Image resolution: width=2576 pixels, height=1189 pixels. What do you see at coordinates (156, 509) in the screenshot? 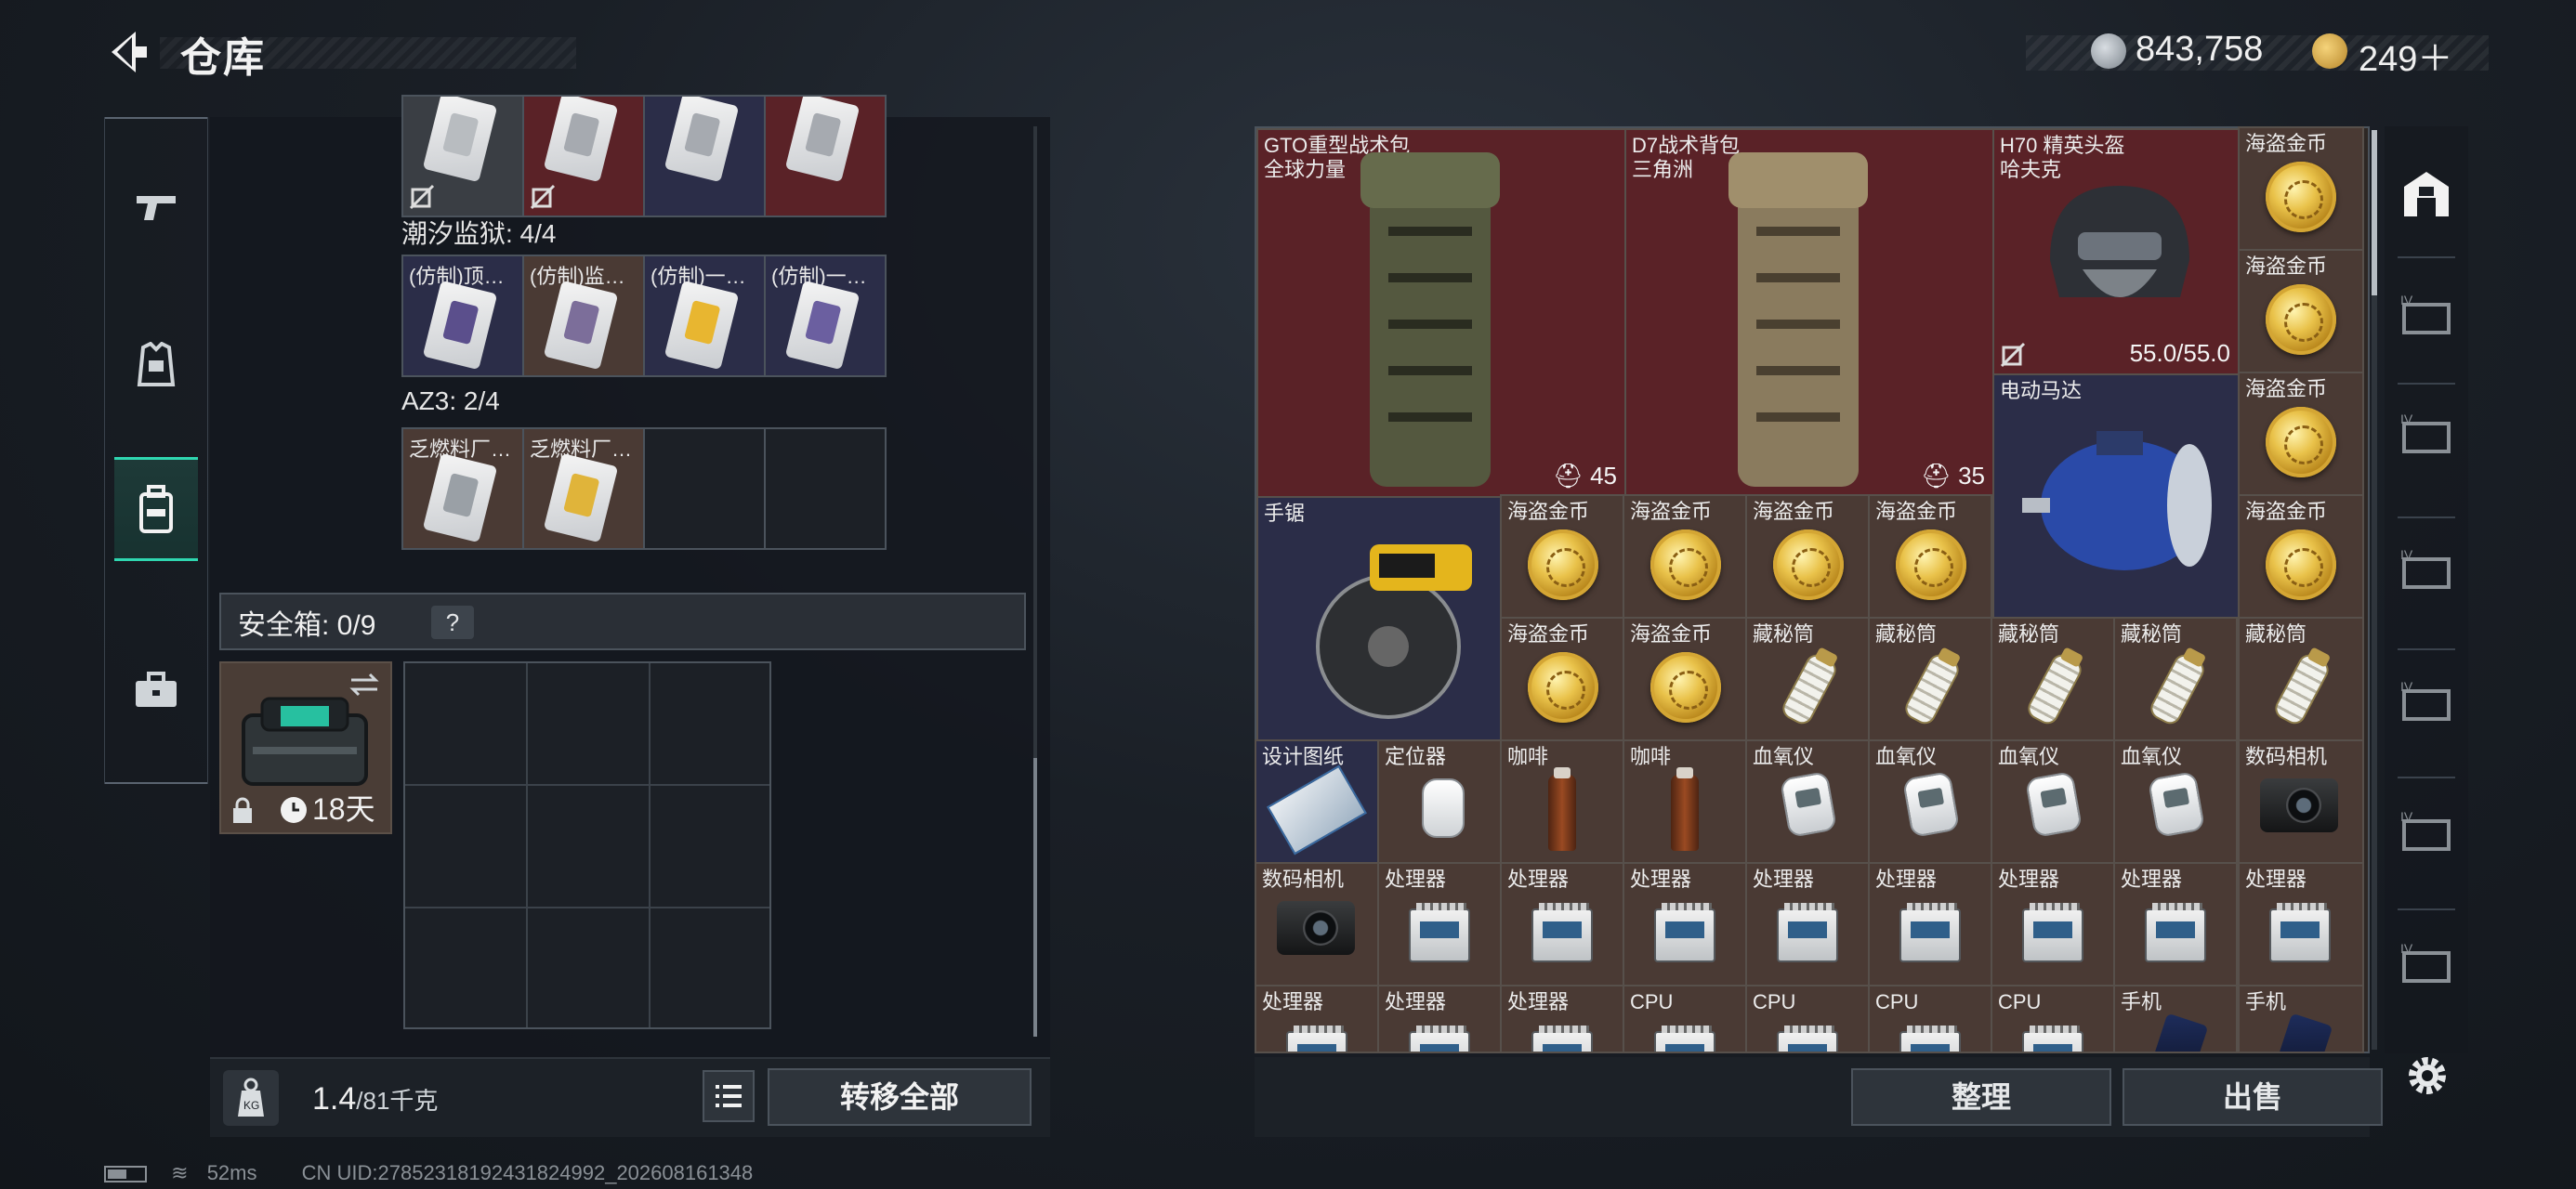
I see `category-backpack` at bounding box center [156, 509].